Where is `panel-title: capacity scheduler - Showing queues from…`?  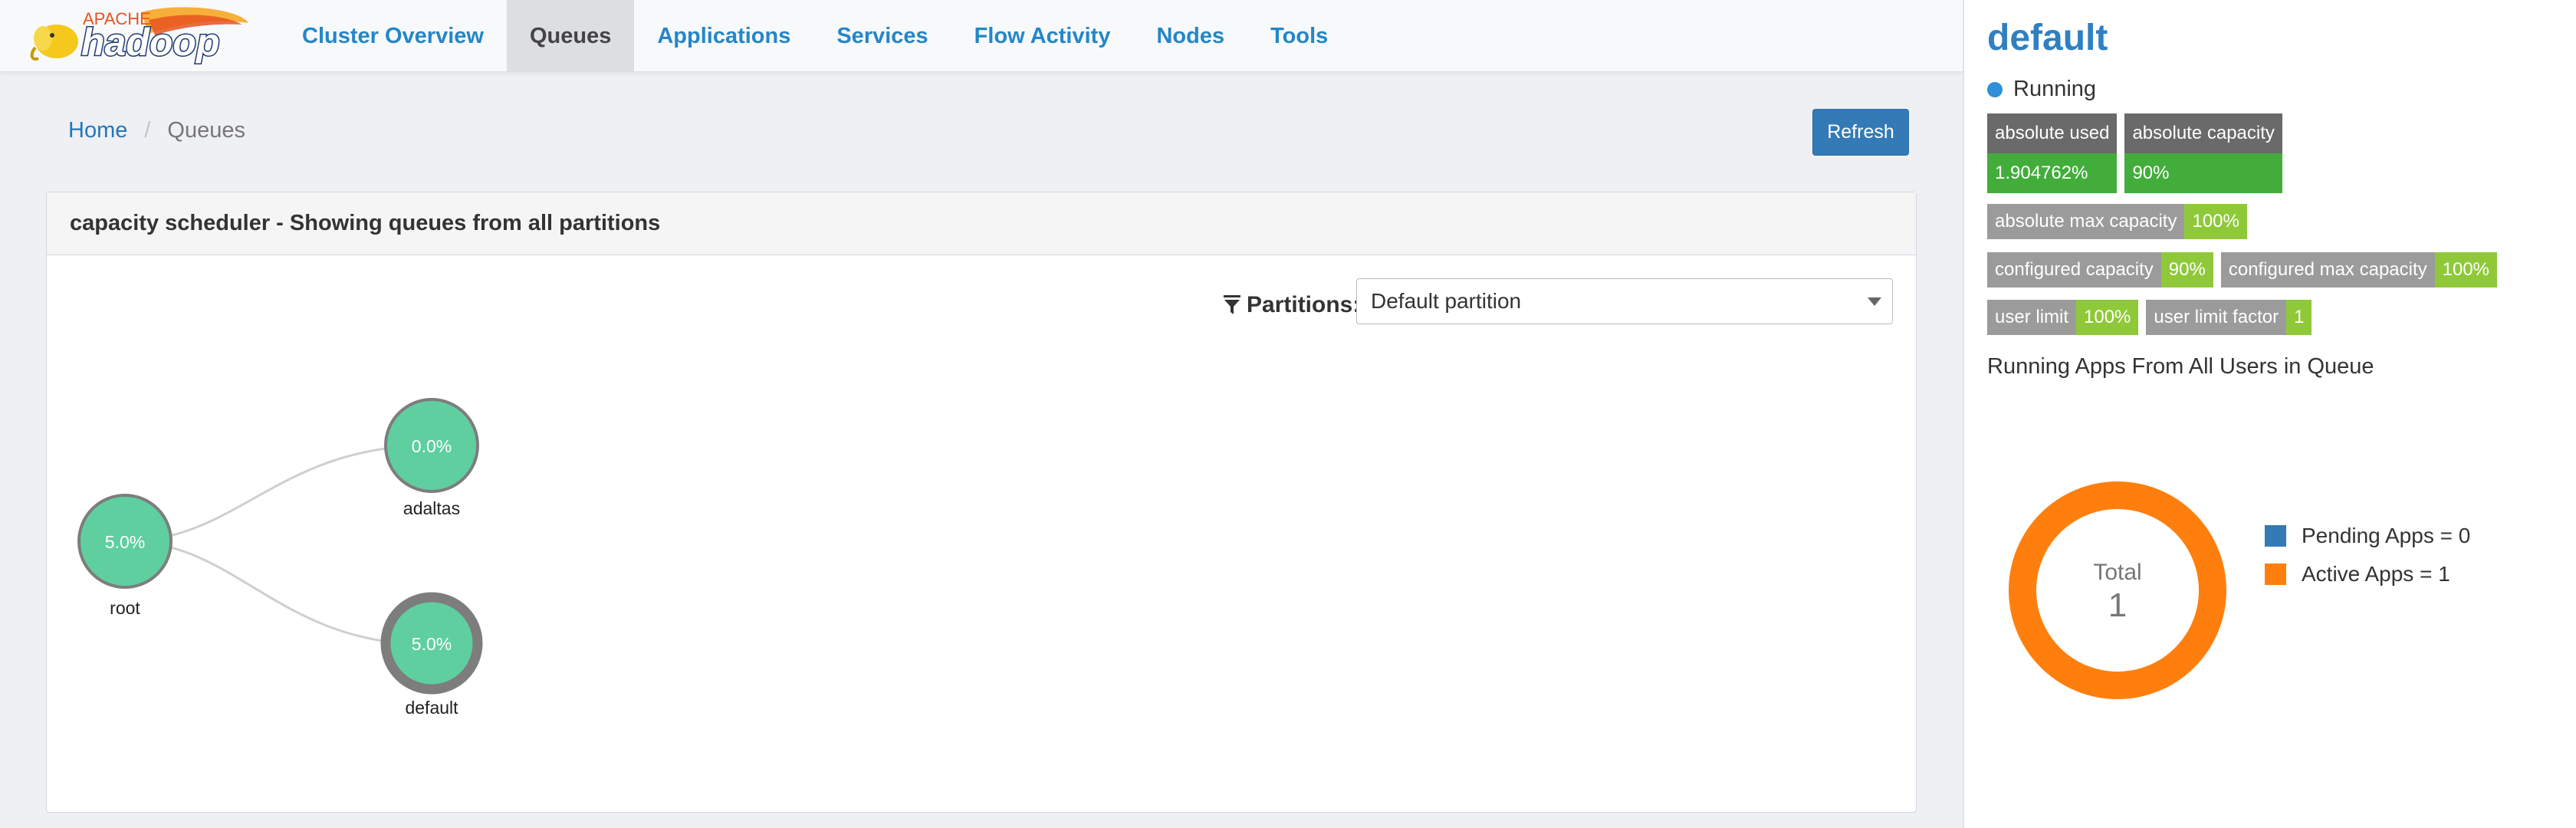
panel-title: capacity scheduler - Showing queues from… is located at coordinates (366, 223).